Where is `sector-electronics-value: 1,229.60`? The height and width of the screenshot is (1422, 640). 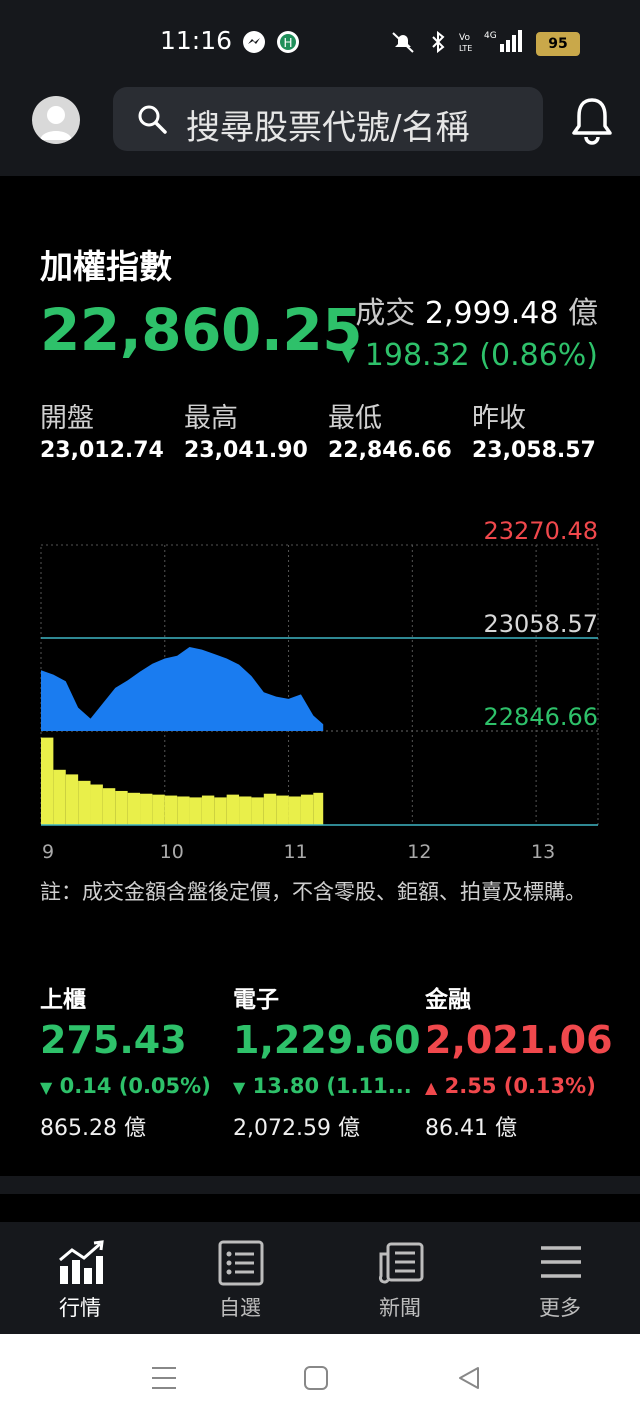 sector-electronics-value: 1,229.60 is located at coordinates (327, 1040).